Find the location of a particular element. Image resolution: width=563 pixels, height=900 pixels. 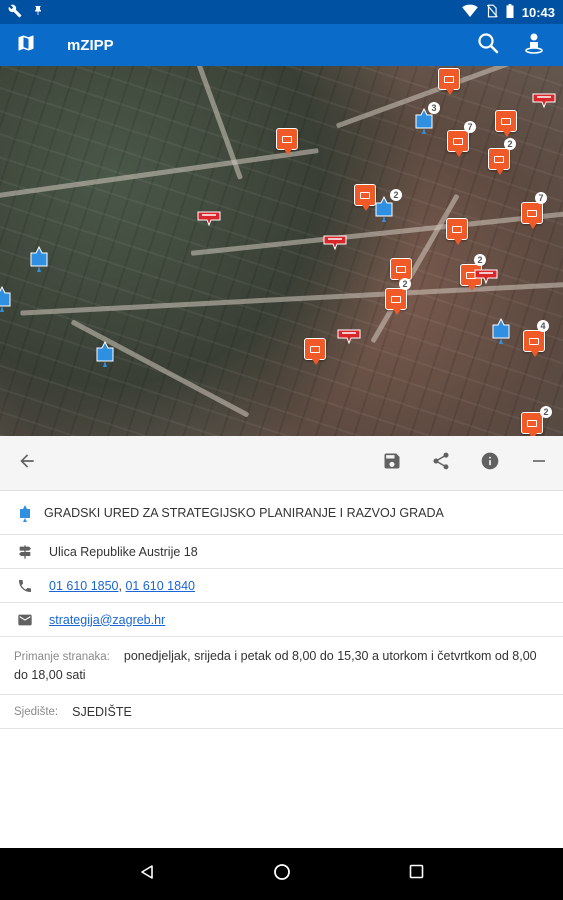

address: Ulica Republike Austrije 18 is located at coordinates (123, 551).